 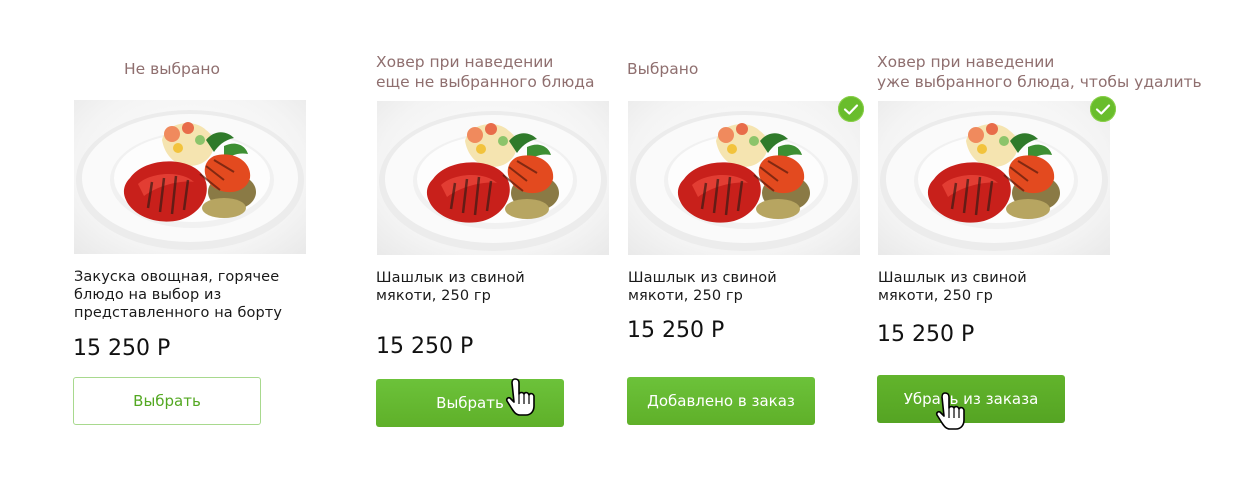 What do you see at coordinates (971, 399) in the screenshot?
I see `remove-from-order-button: Убрать из заказа` at bounding box center [971, 399].